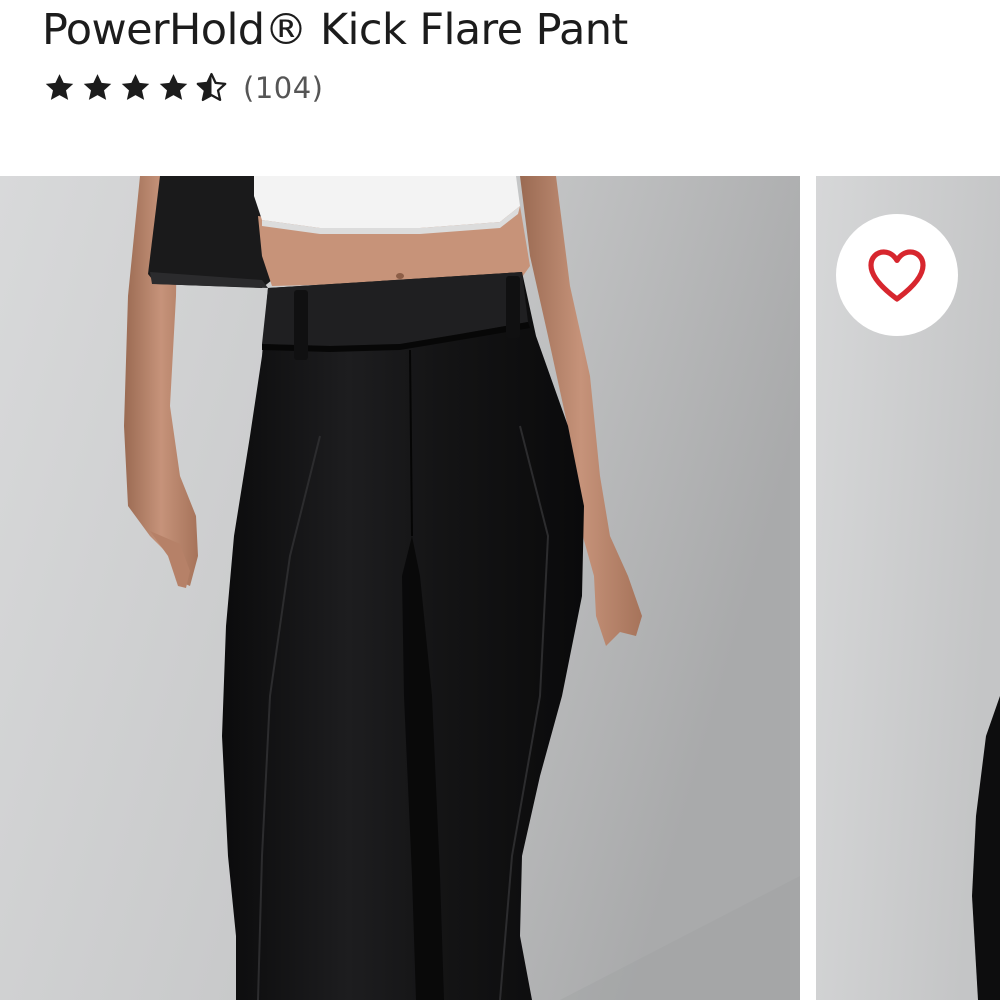  I want to click on product-title: PowerHold® Kick Flare Pant, so click(335, 30).